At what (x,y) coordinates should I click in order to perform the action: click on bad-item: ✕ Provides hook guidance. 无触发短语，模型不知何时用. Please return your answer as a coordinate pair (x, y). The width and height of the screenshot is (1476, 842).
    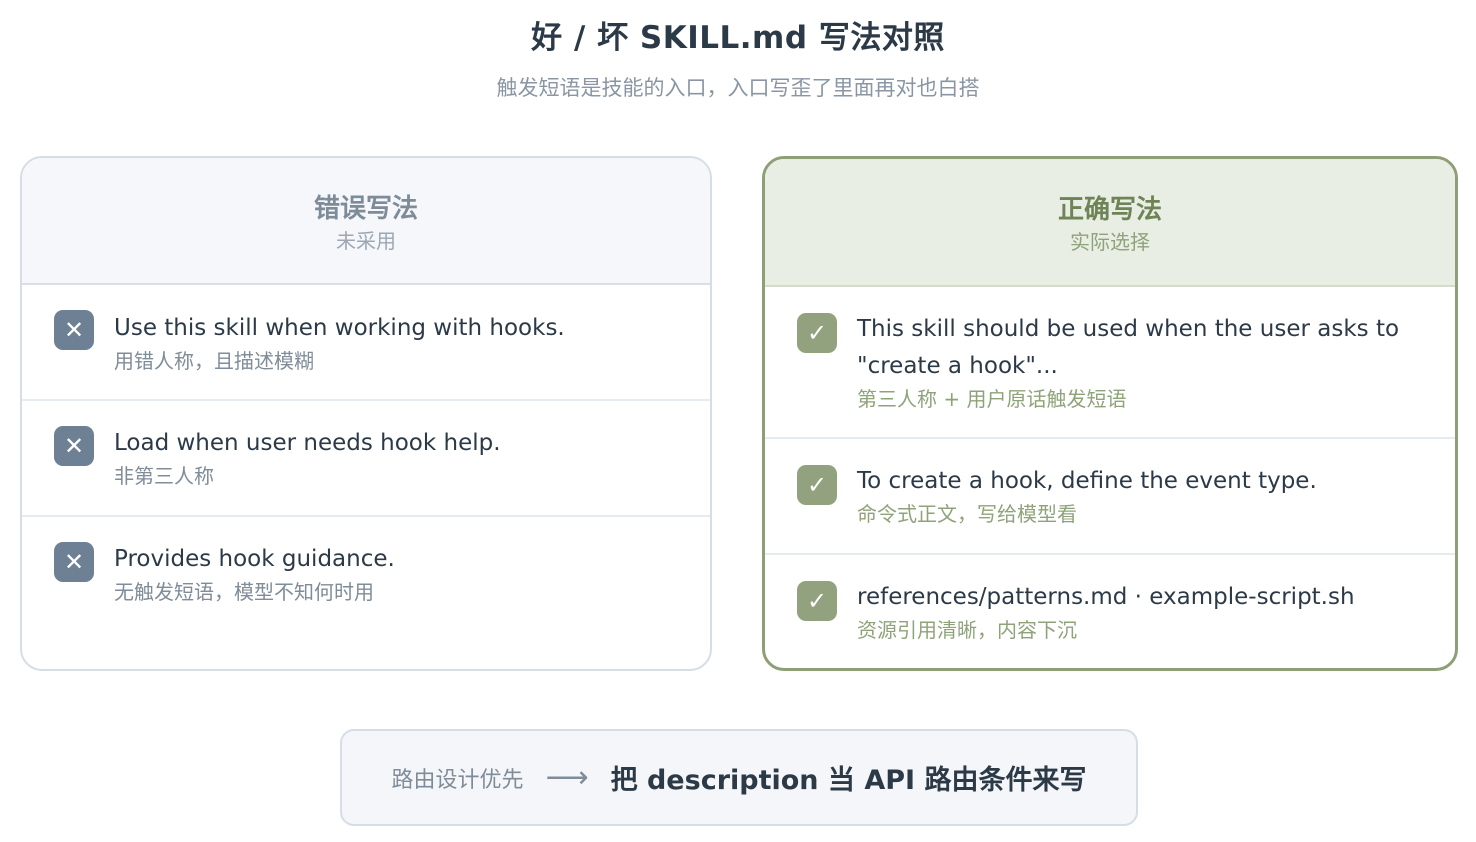
    Looking at the image, I should click on (366, 593).